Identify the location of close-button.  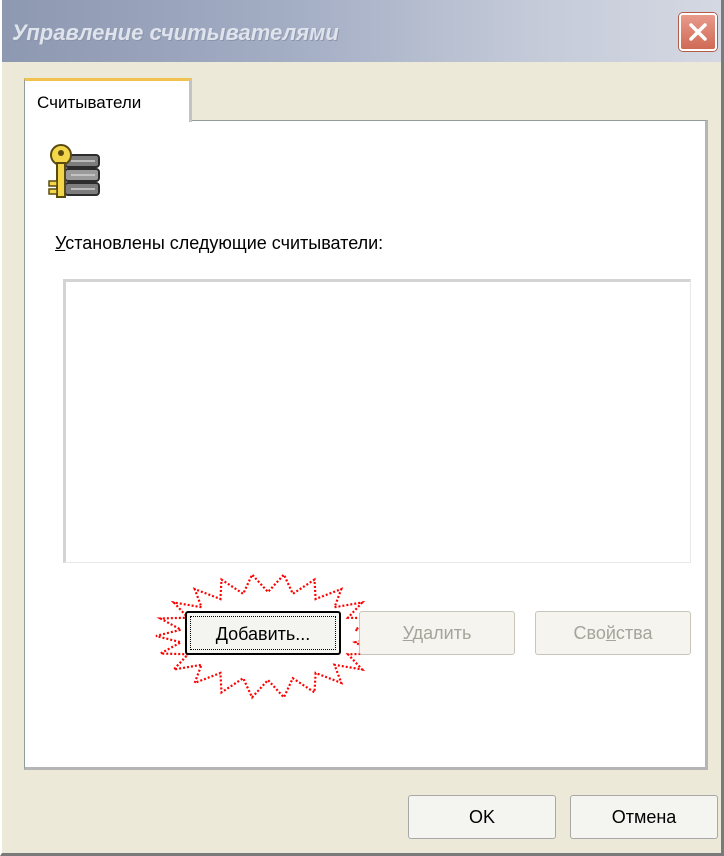
(698, 32).